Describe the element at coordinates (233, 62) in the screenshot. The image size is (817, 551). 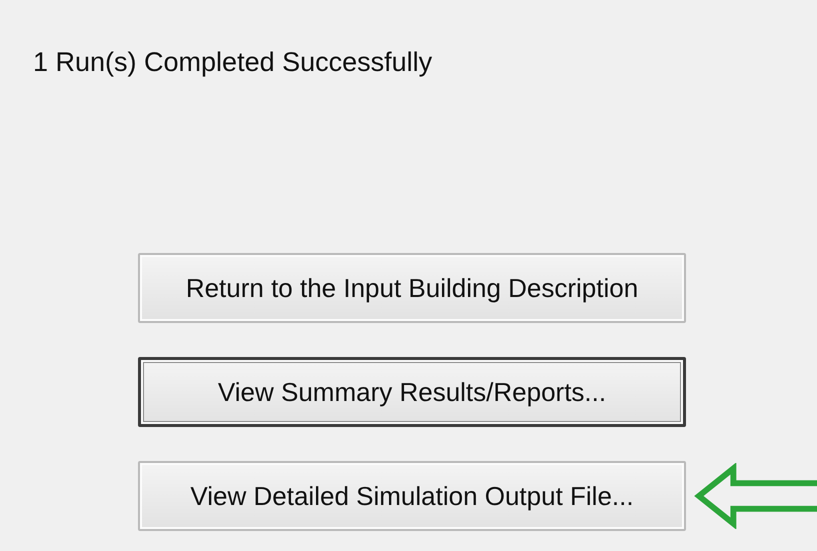
I see `status-text: 1 Run(s) Completed Successfully` at that location.